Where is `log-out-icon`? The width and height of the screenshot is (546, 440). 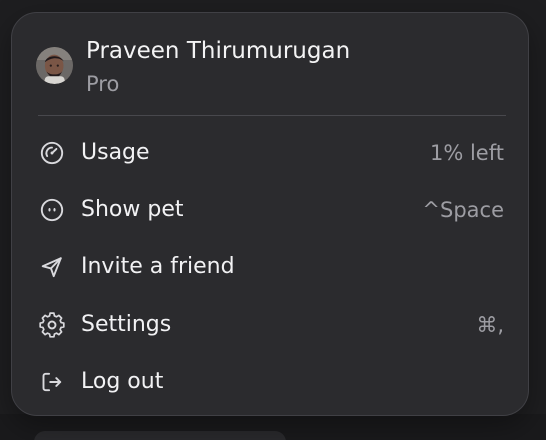
log-out-icon is located at coordinates (52, 382).